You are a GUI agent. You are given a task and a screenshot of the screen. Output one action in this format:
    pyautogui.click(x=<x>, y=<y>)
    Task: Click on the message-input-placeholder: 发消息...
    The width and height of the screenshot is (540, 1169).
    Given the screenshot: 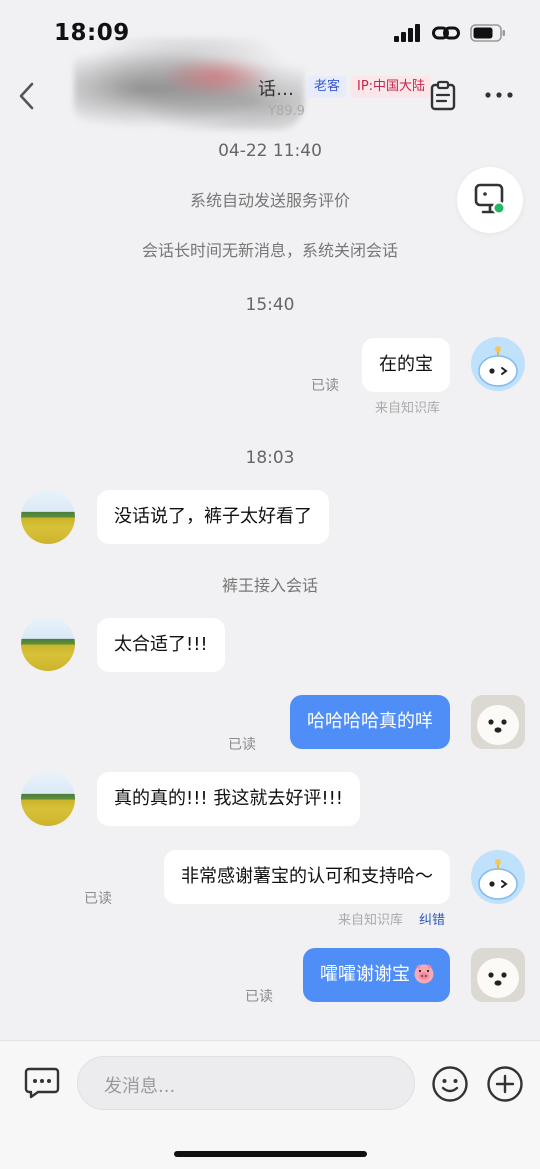 What is the action you would take?
    pyautogui.click(x=140, y=1086)
    